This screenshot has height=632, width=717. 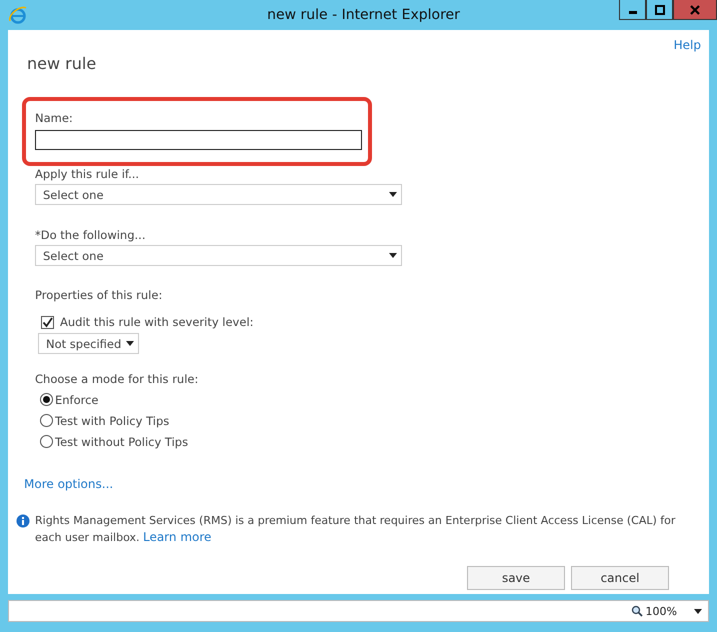 I want to click on section-label: Properties of this rule:, so click(x=98, y=295).